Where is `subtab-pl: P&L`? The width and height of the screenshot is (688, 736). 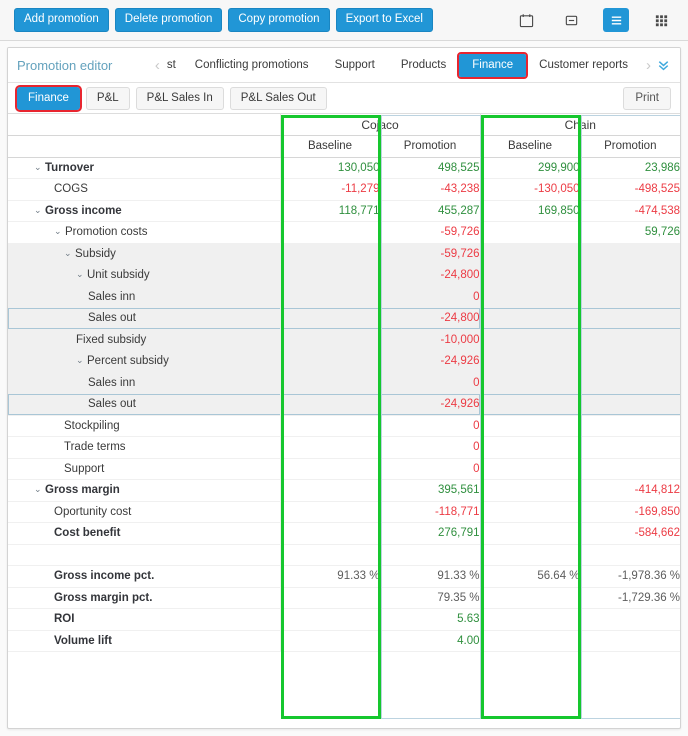 subtab-pl: P&L is located at coordinates (107, 98).